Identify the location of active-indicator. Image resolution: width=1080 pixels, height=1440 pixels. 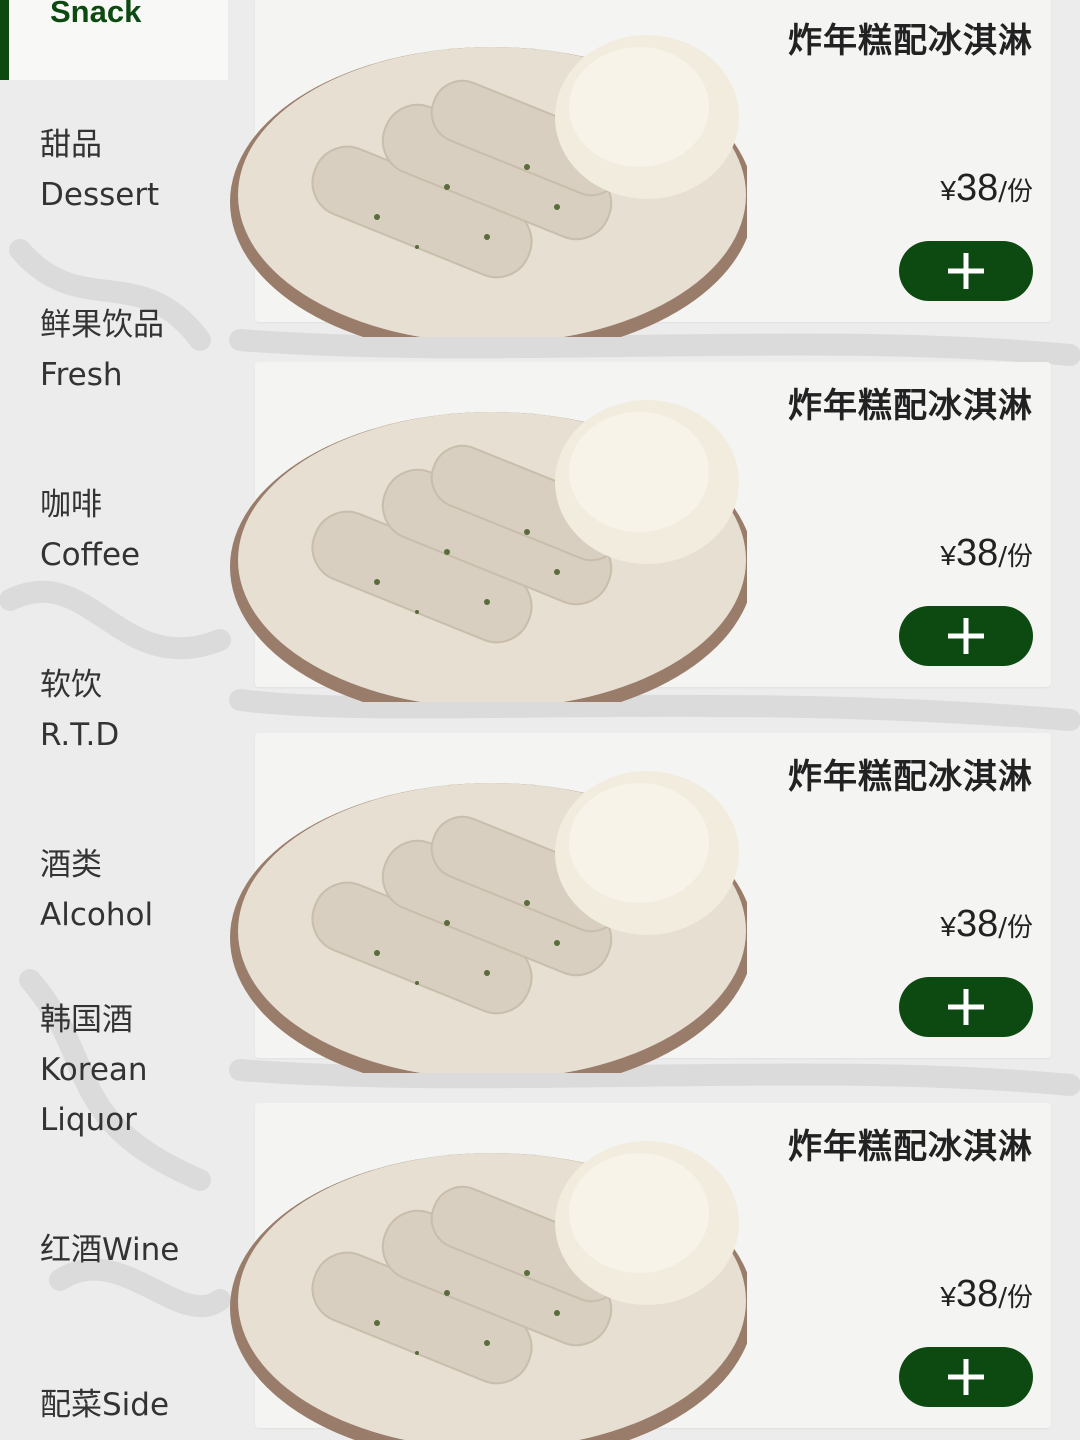
(4, 40).